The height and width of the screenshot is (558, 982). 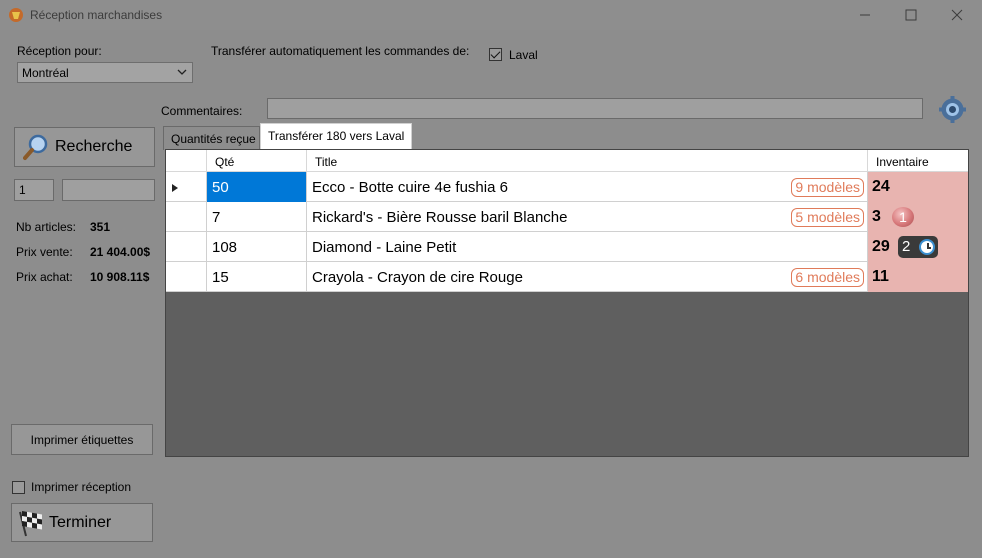 I want to click on close-button, so click(x=957, y=15).